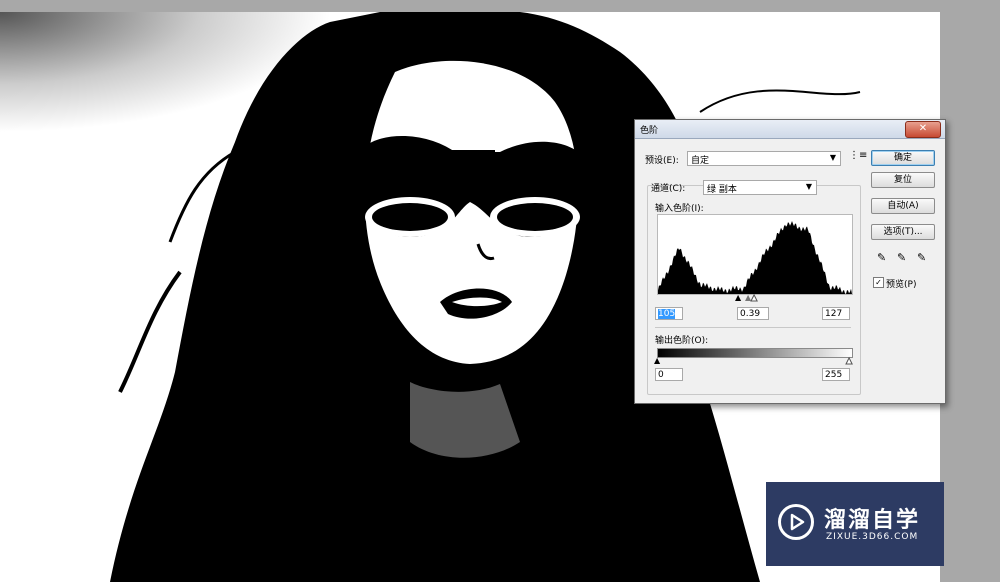 The width and height of the screenshot is (1000, 582). What do you see at coordinates (722, 190) in the screenshot?
I see `channel-value: 绿 副本` at bounding box center [722, 190].